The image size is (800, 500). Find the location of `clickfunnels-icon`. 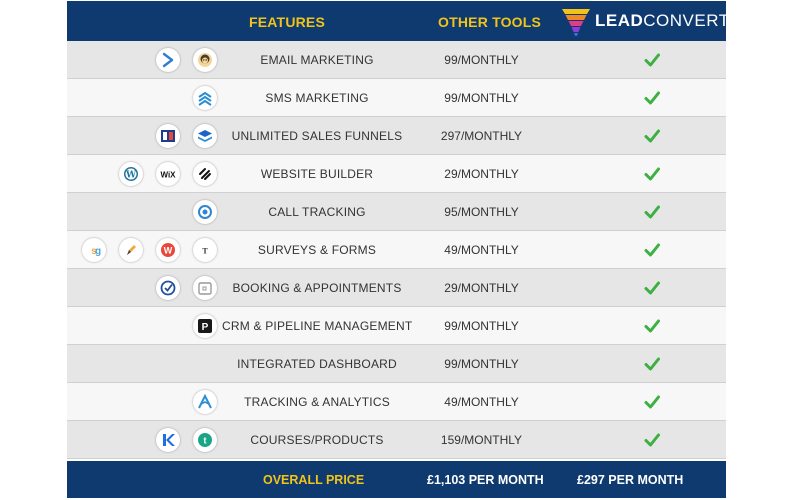

clickfunnels-icon is located at coordinates (168, 136).